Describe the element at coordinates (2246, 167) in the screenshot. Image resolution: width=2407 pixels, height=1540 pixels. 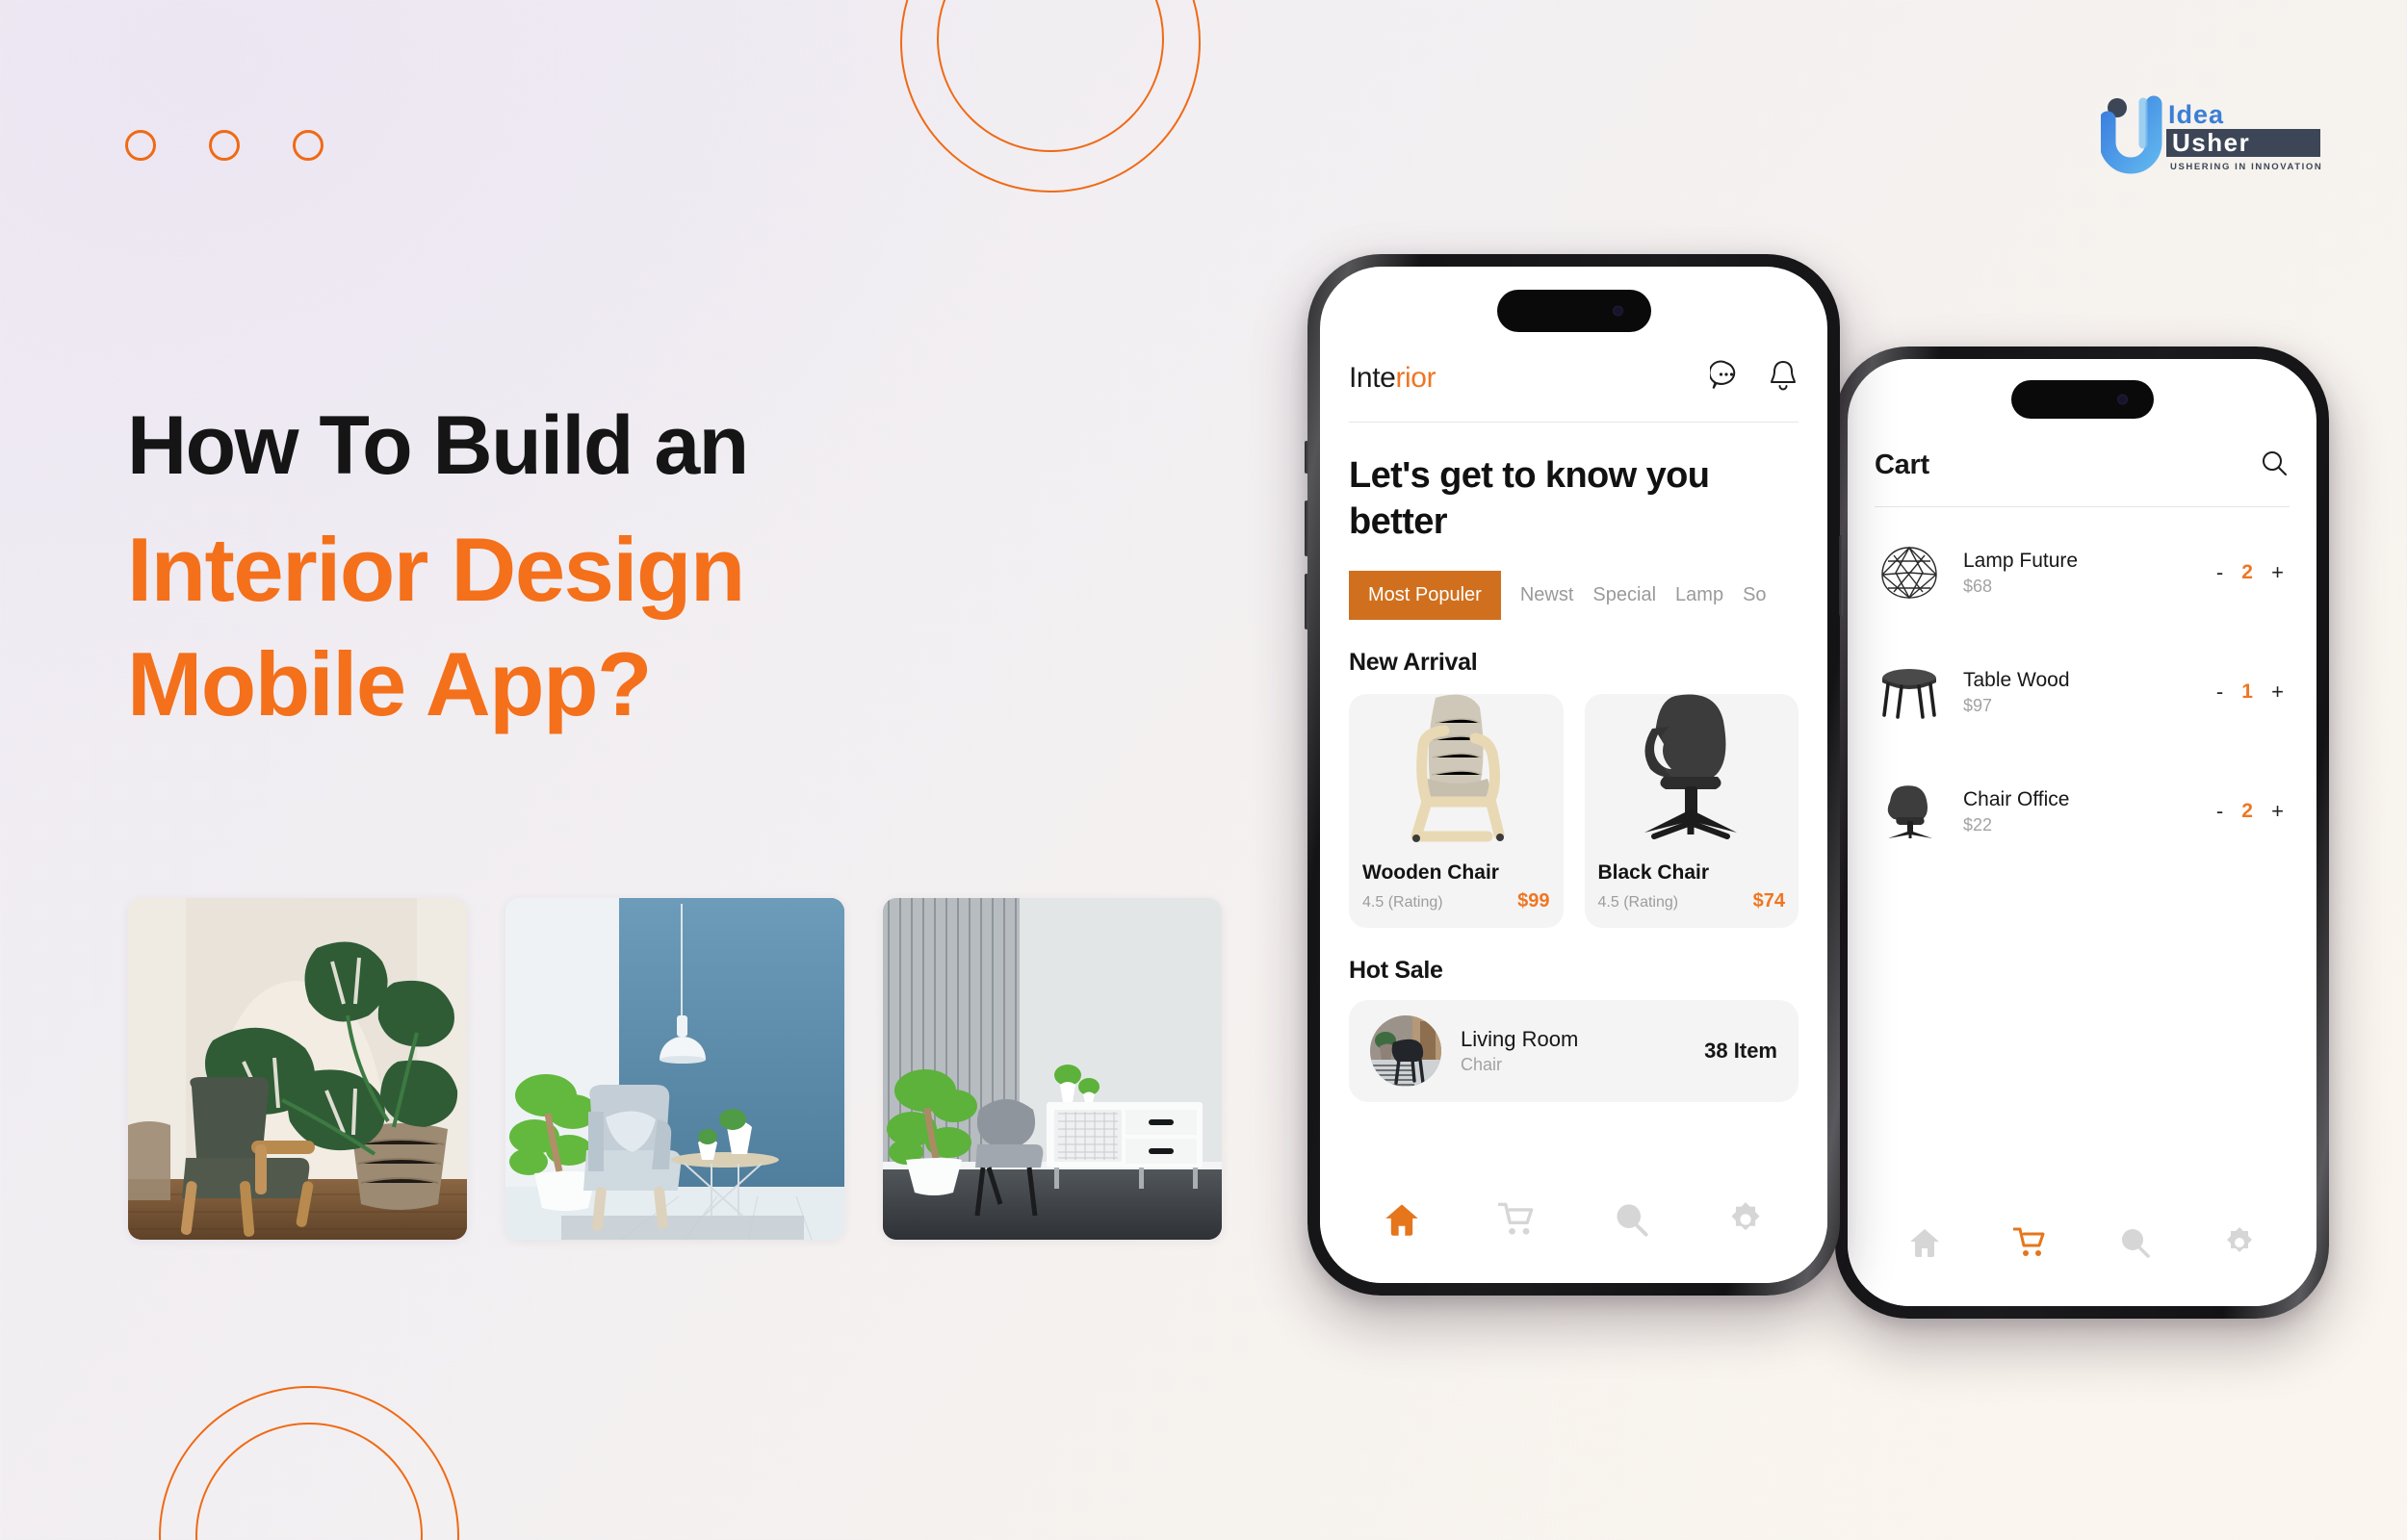
I see `svg-text: USHERING IN INNOVATION` at that location.